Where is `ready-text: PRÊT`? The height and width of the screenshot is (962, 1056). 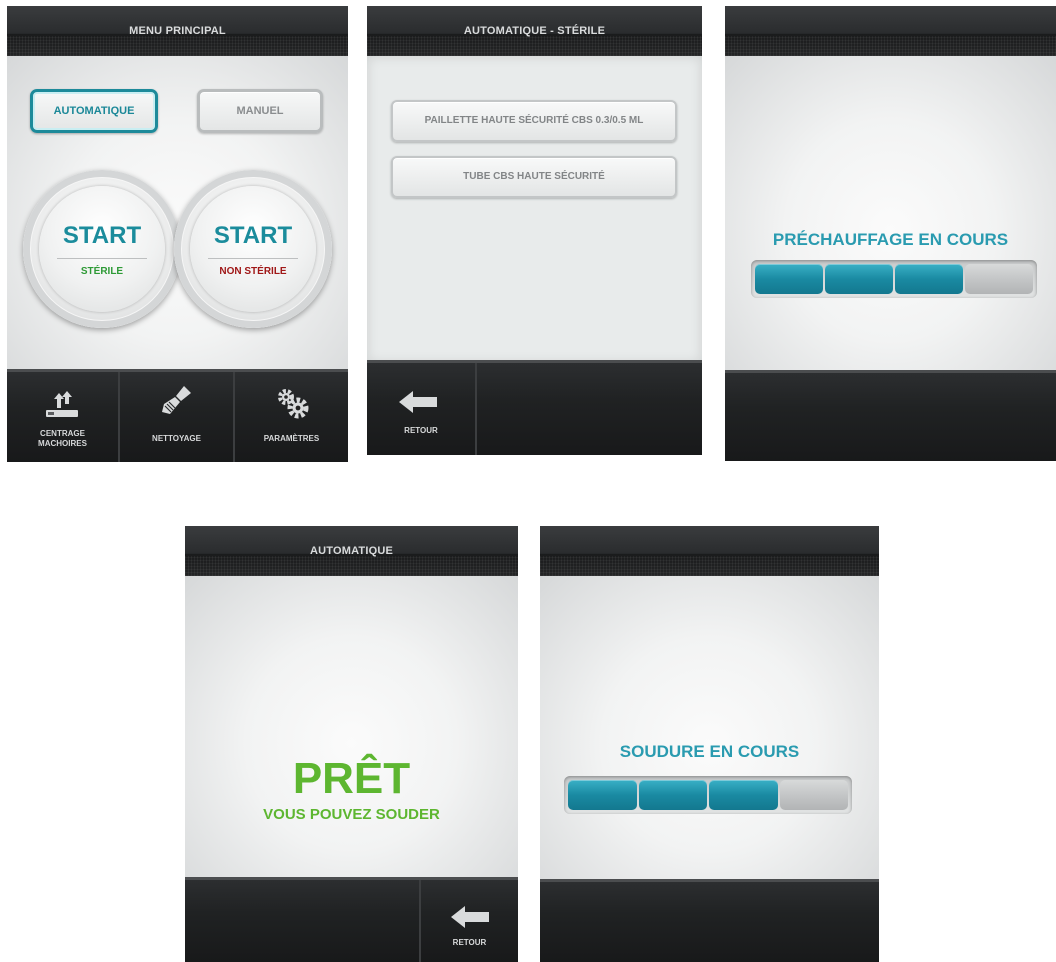 ready-text: PRÊT is located at coordinates (351, 778).